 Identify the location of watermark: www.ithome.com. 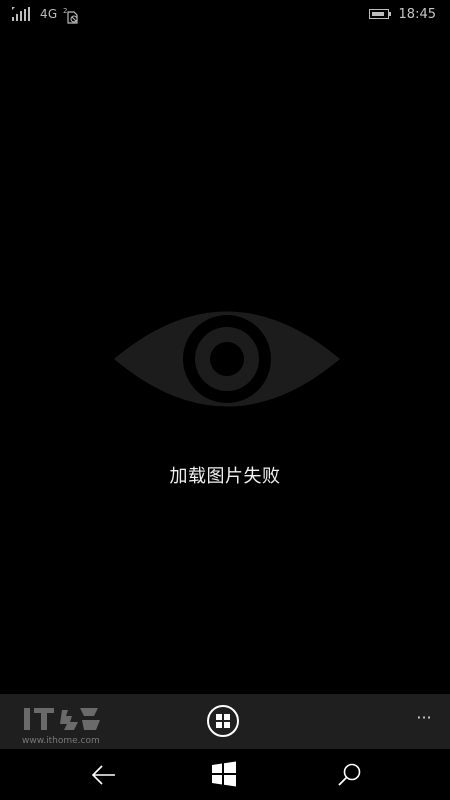
(77, 726).